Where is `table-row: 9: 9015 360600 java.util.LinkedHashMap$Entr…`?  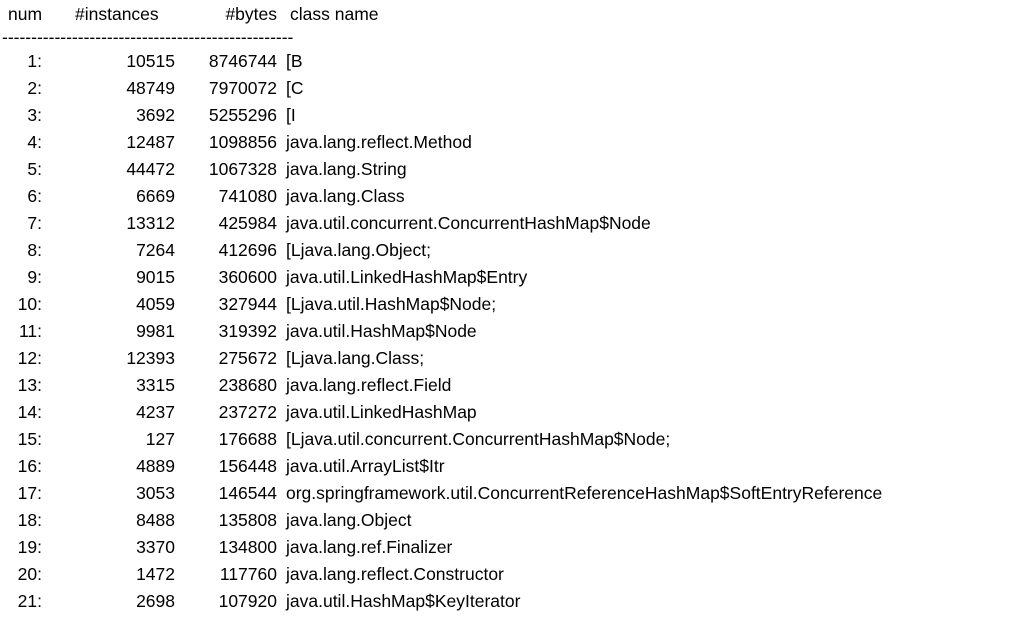 table-row: 9: 9015 360600 java.util.LinkedHashMap$Entr… is located at coordinates (512, 277).